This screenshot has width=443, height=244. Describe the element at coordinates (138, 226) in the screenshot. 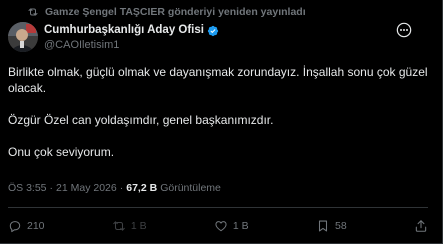

I see `repost-count: 1 B` at that location.